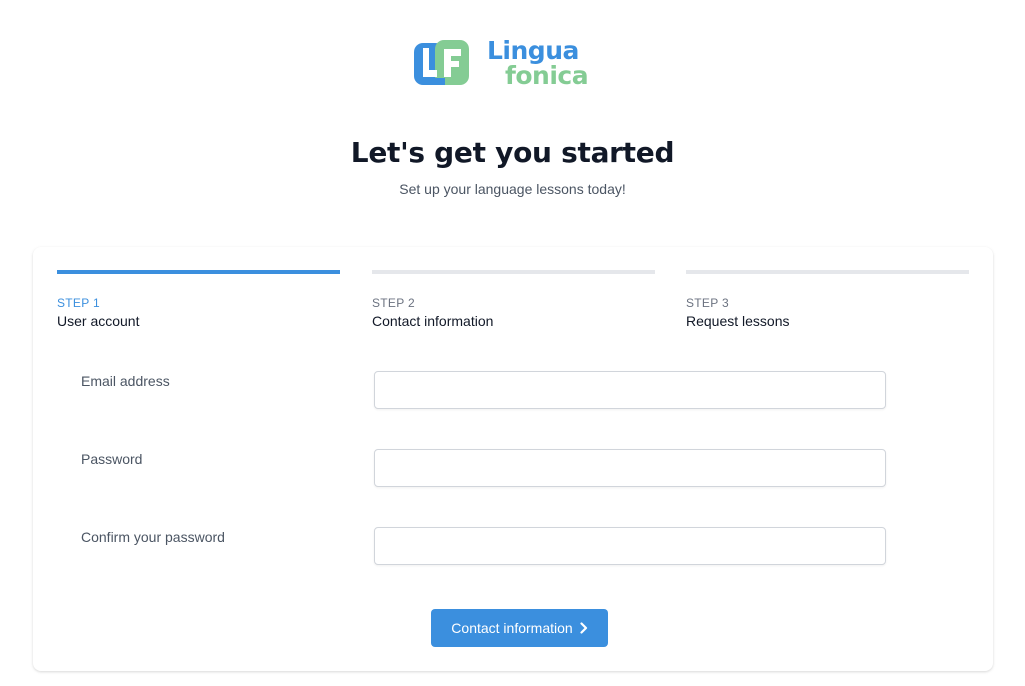 The image size is (1025, 686). I want to click on step-label: Contact information, so click(433, 321).